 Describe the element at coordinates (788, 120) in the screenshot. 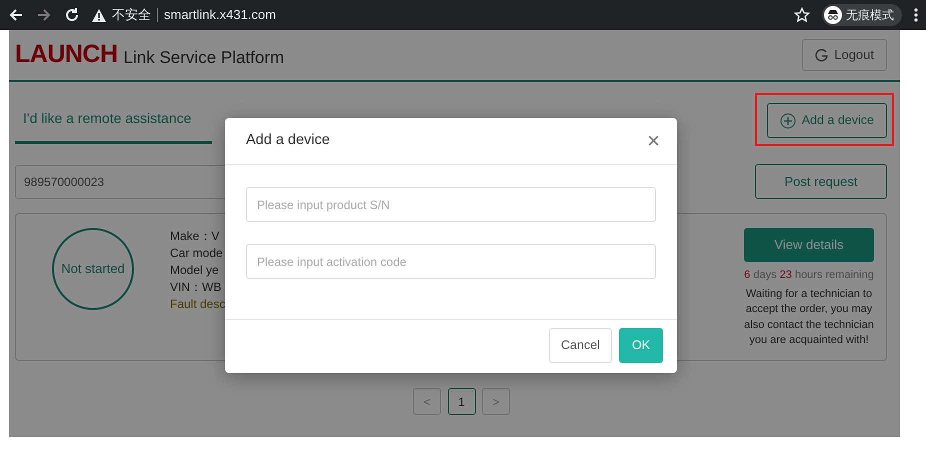

I see `plus-circle-icon` at that location.